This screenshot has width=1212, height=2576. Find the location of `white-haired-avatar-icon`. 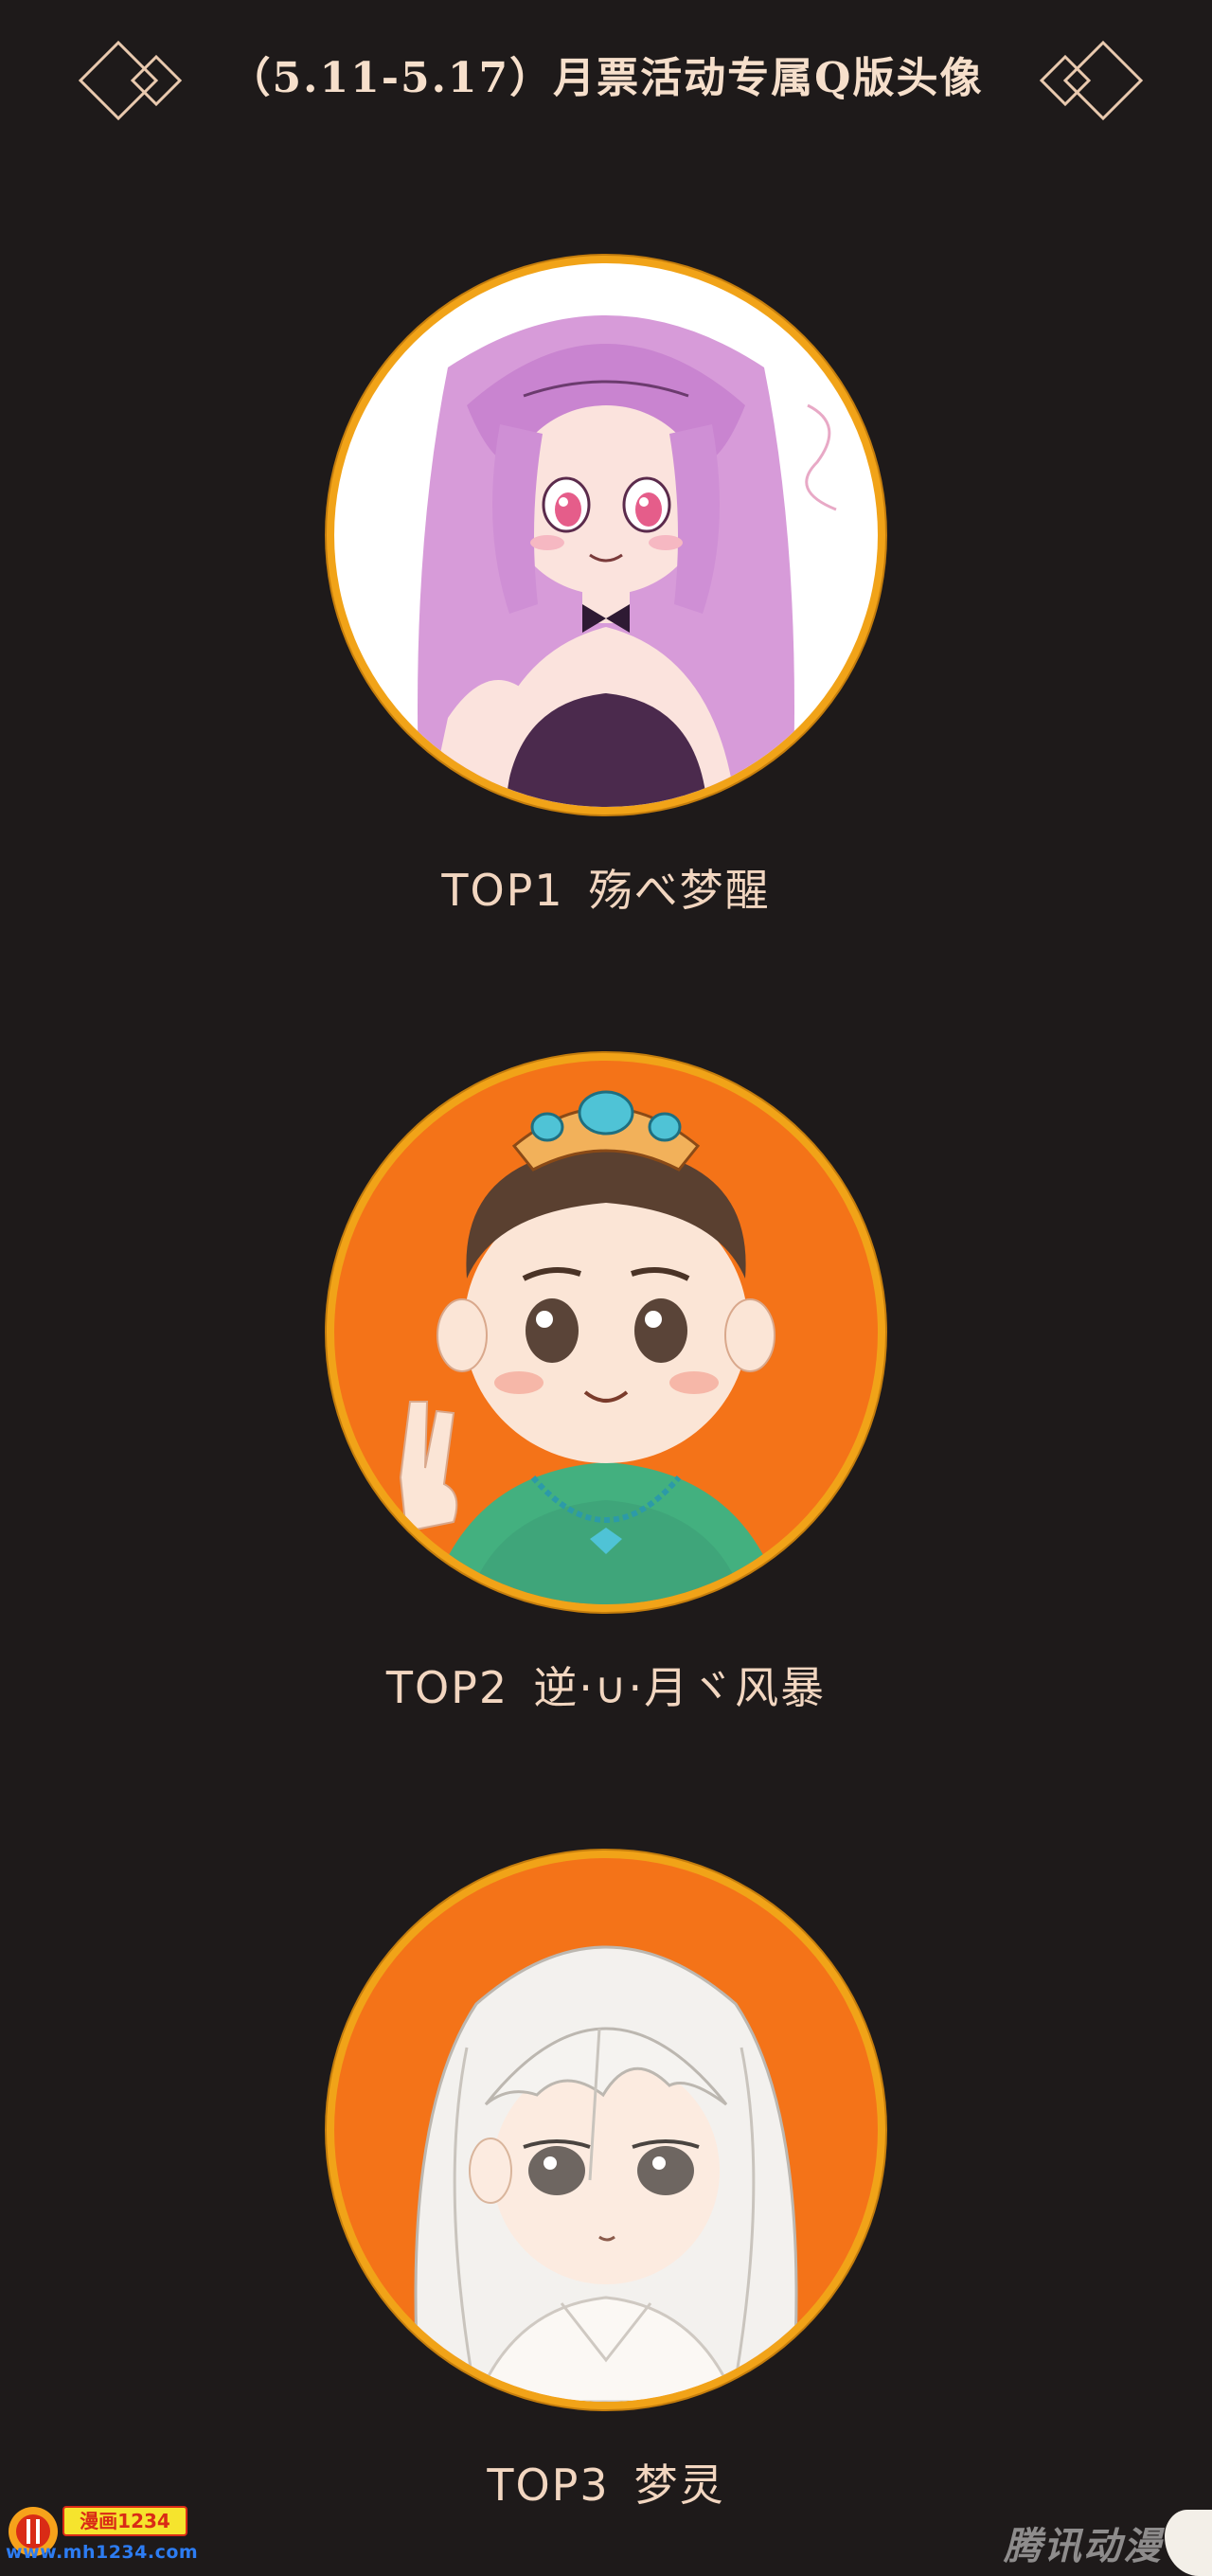

white-haired-avatar-icon is located at coordinates (606, 2130).